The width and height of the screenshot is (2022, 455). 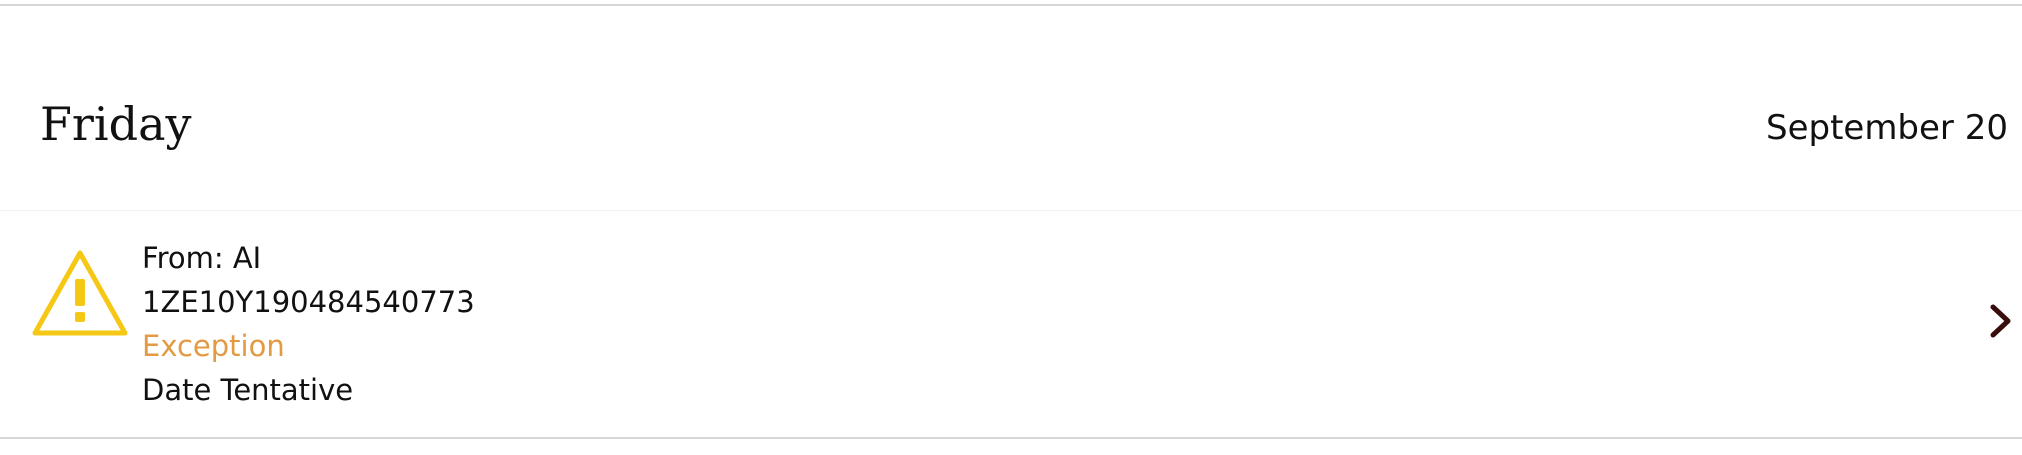 What do you see at coordinates (202, 258) in the screenshot?
I see `shipment-from: From: AI` at bounding box center [202, 258].